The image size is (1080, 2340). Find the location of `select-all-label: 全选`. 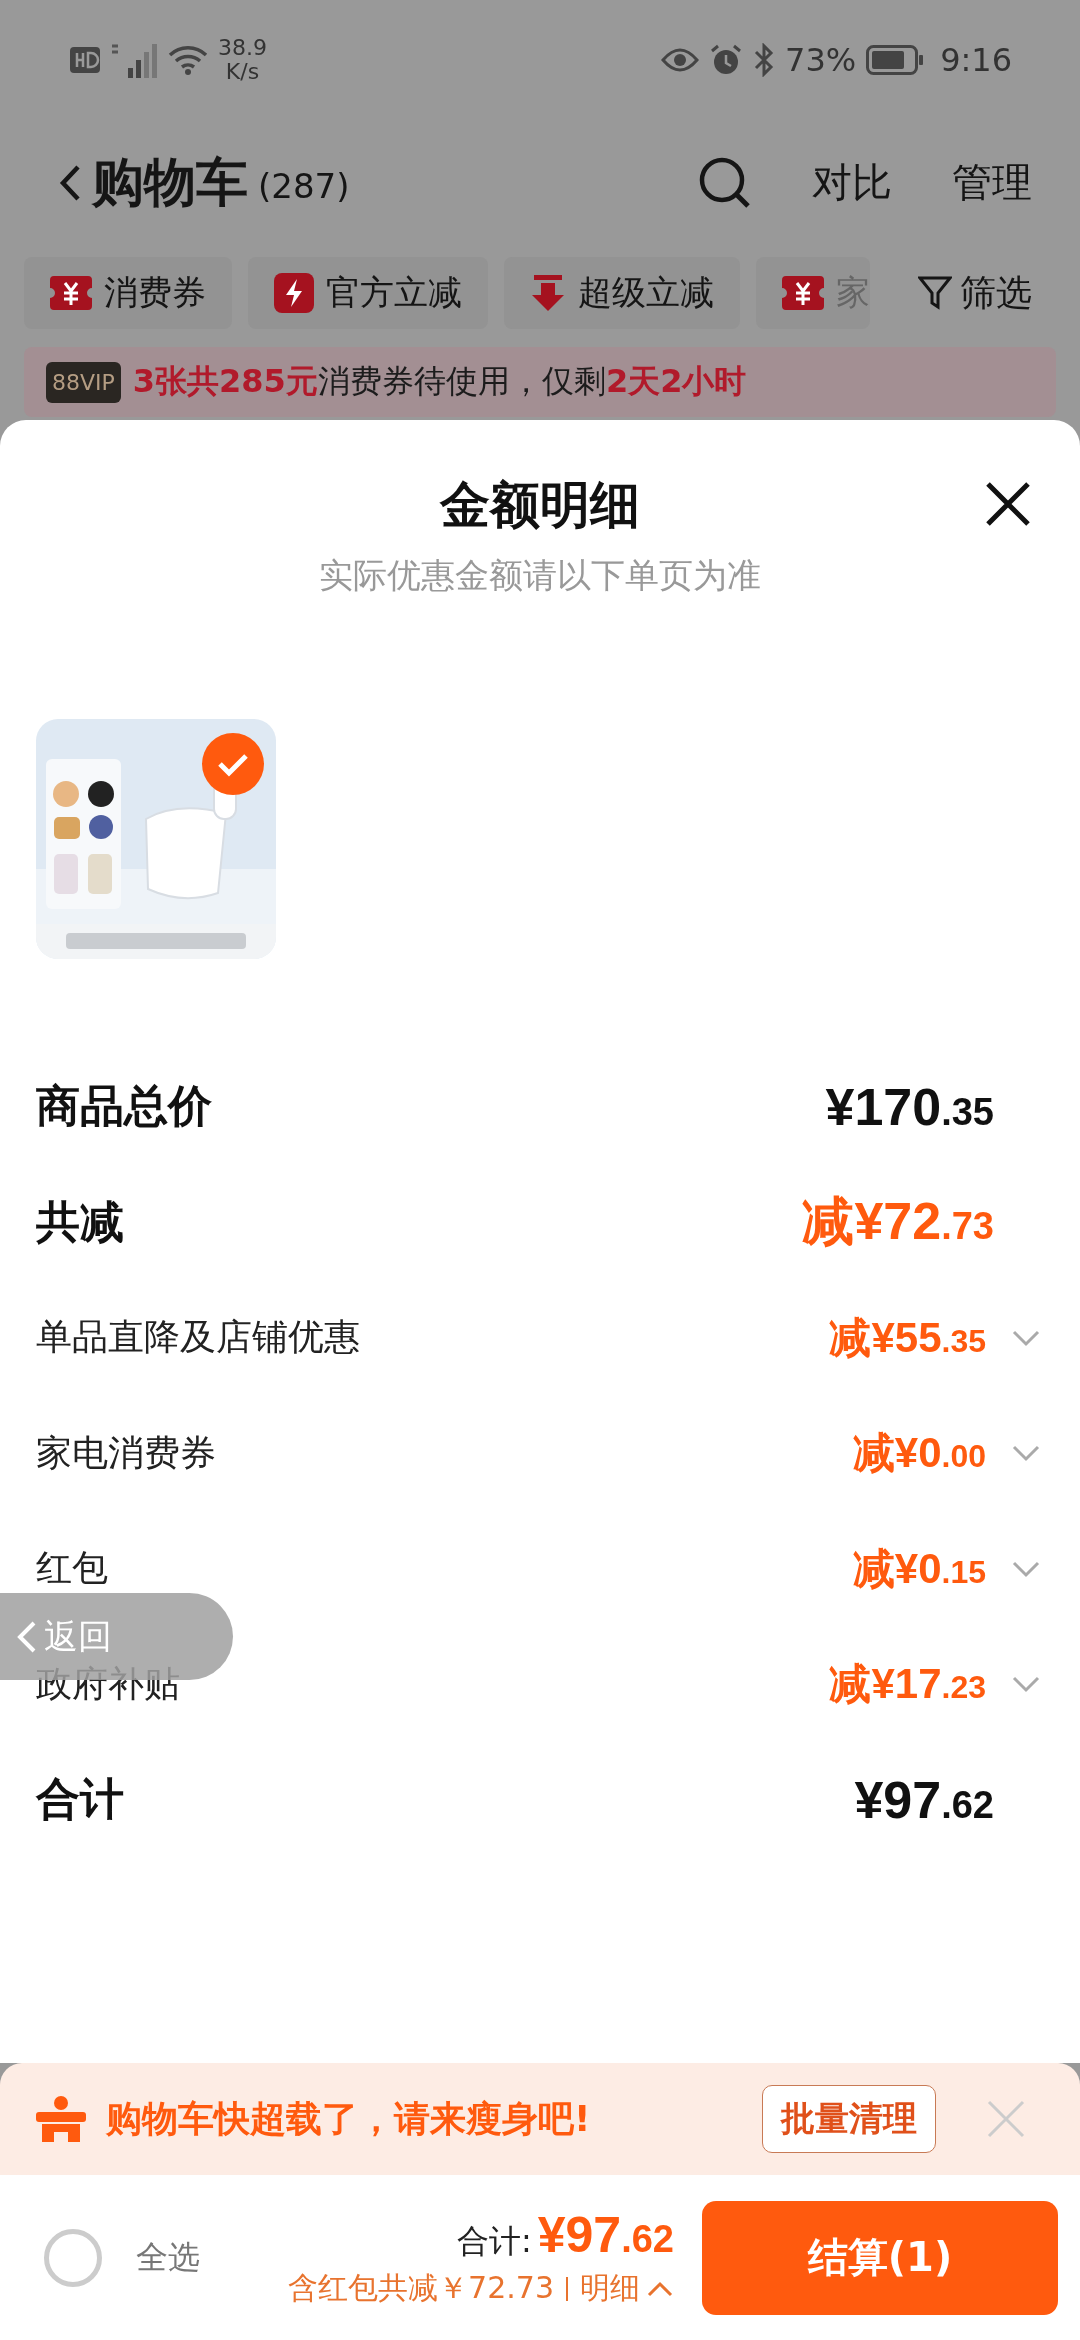

select-all-label: 全选 is located at coordinates (168, 2257).